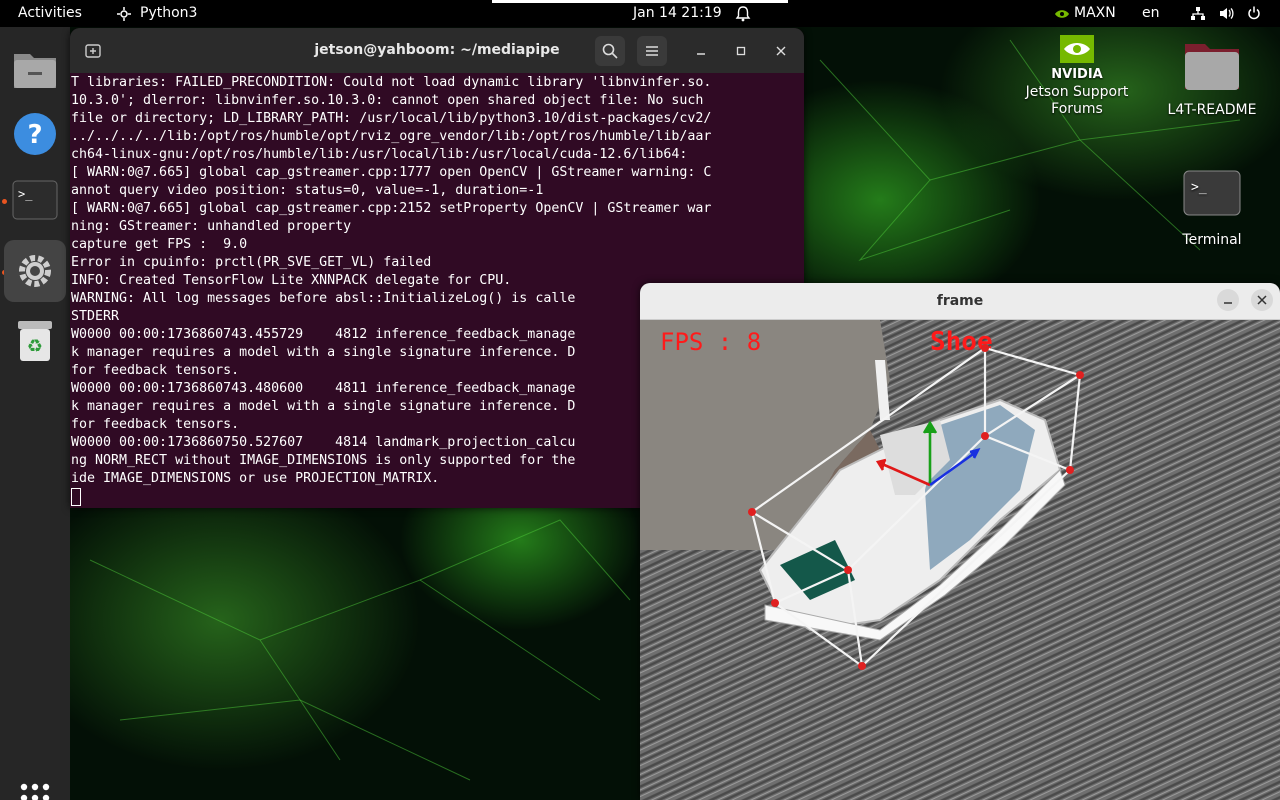 This screenshot has height=800, width=1280. Describe the element at coordinates (961, 342) in the screenshot. I see `object-label-overlay: Shoe` at that location.